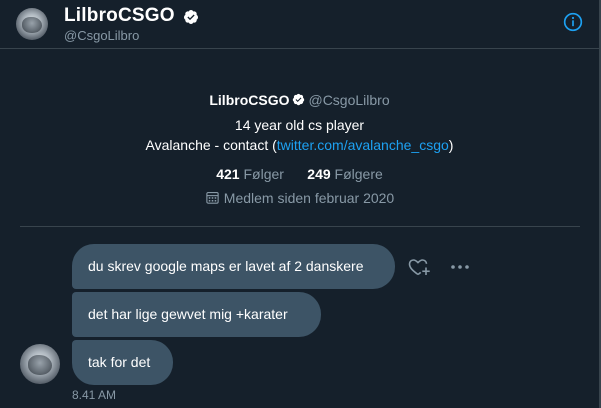  Describe the element at coordinates (196, 314) in the screenshot. I see `message-bubble: det har lige gewvet mig +karater` at that location.